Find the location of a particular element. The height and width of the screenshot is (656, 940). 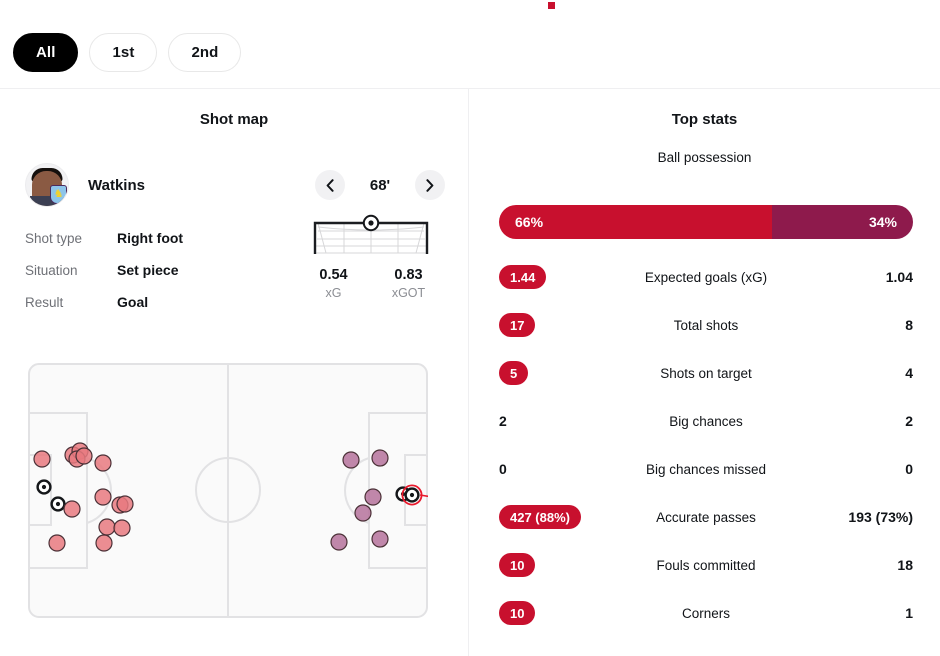

shot-navigation: 68' is located at coordinates (380, 185).